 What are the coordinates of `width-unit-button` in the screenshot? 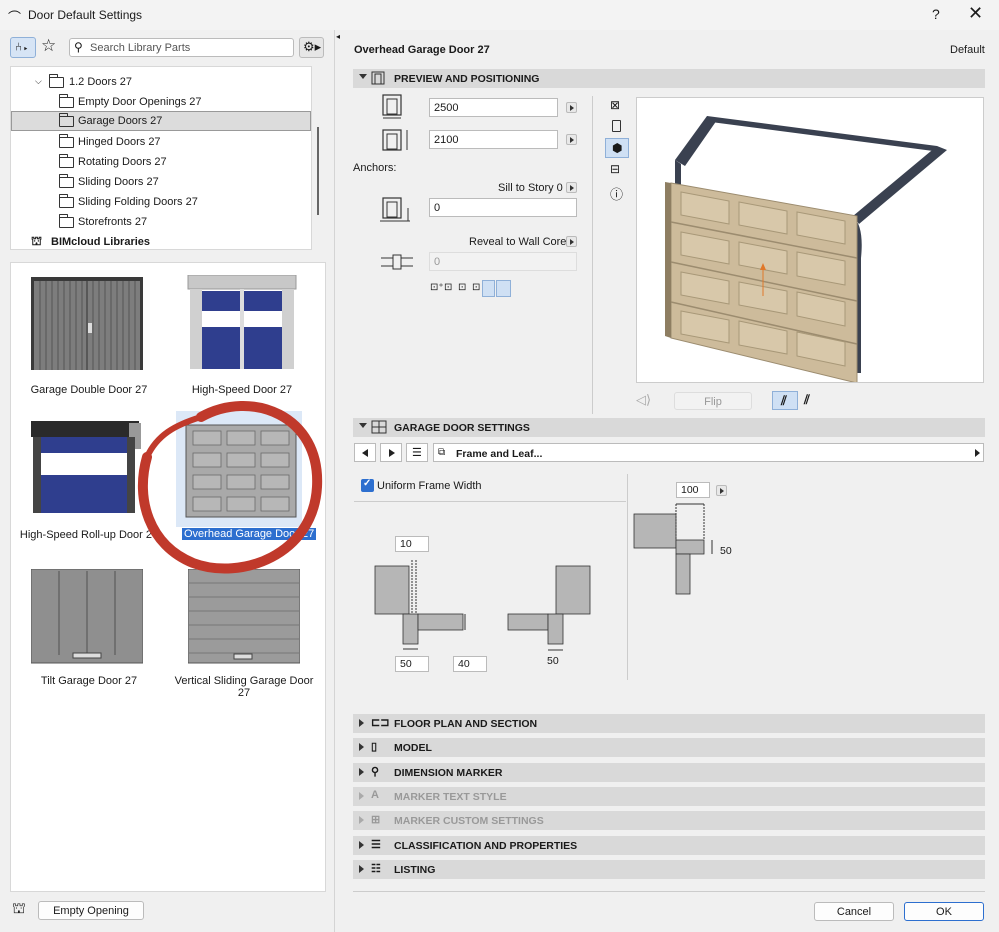 It's located at (571, 107).